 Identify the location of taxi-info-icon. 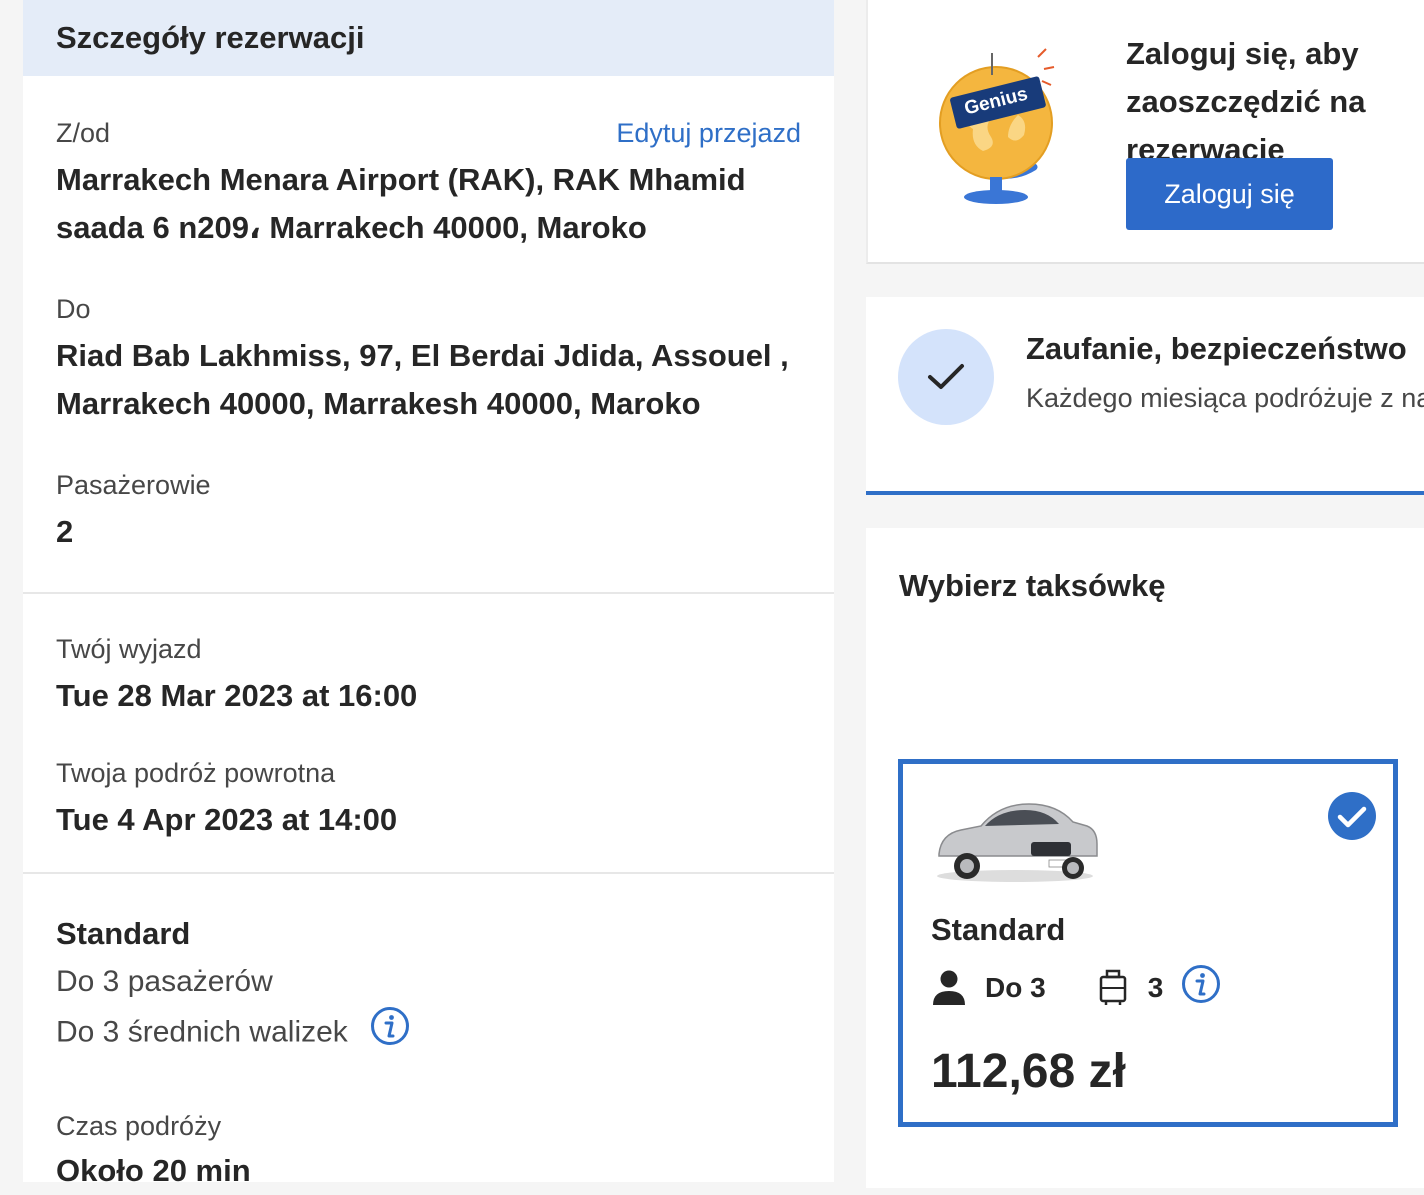
(1201, 984).